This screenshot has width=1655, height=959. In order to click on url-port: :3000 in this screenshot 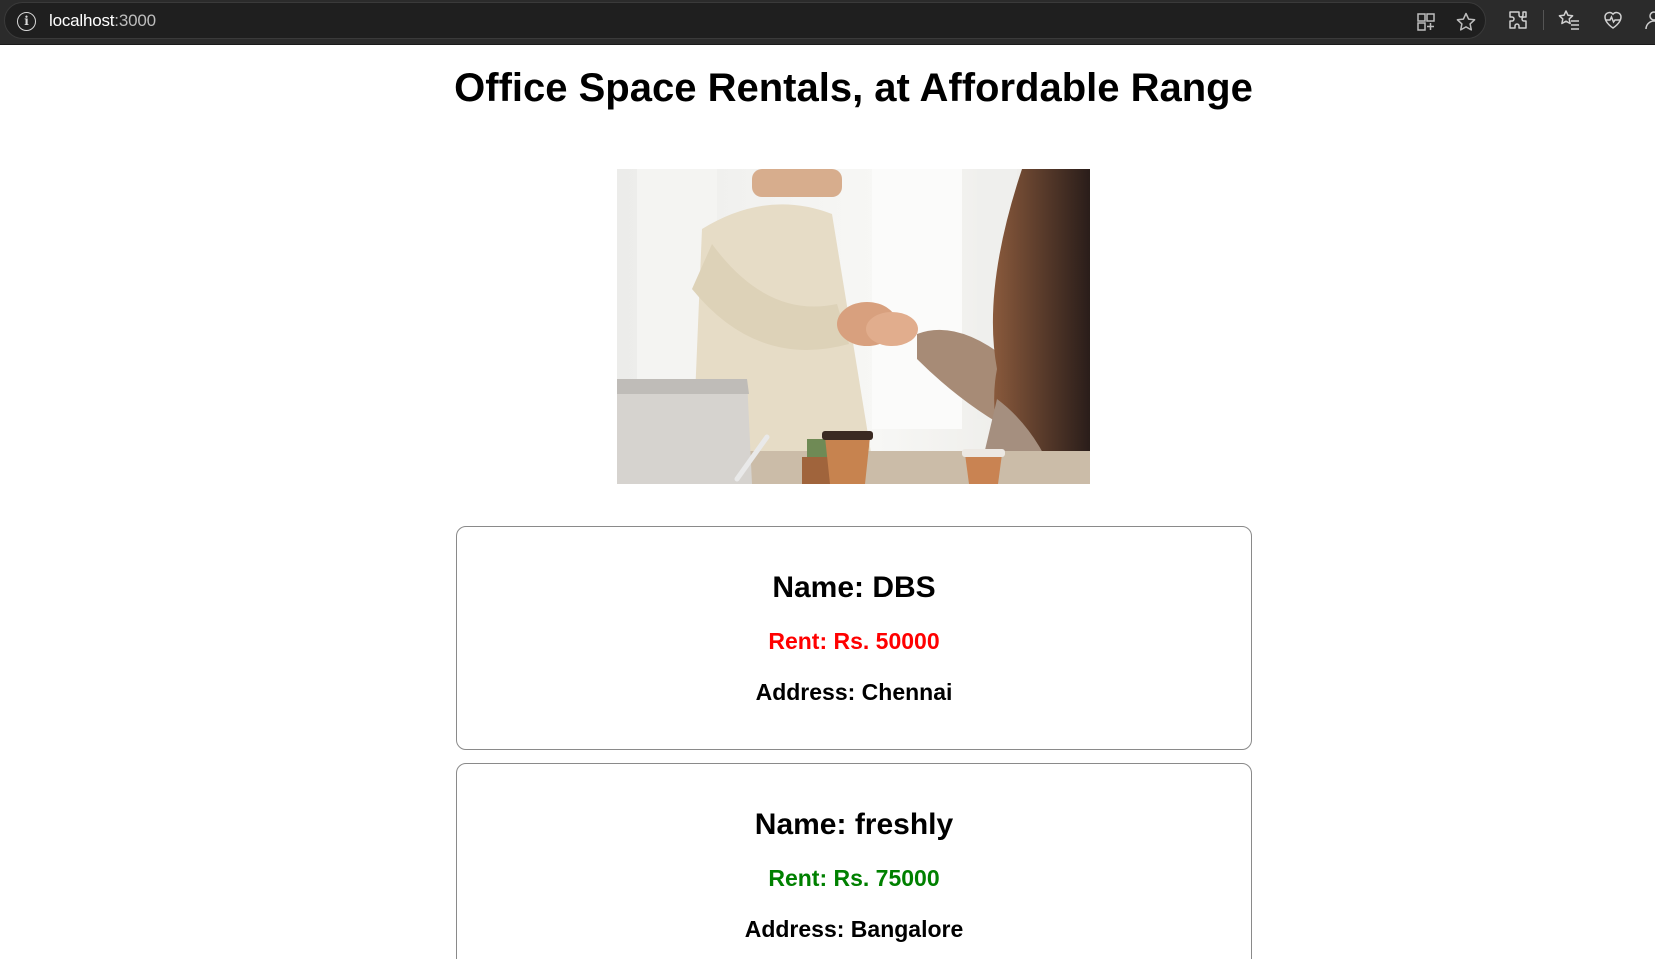, I will do `click(135, 20)`.